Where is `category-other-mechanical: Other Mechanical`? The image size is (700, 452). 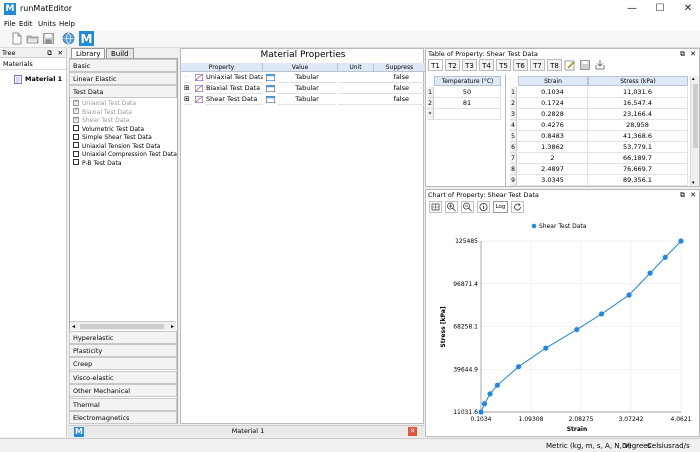 category-other-mechanical: Other Mechanical is located at coordinates (123, 390).